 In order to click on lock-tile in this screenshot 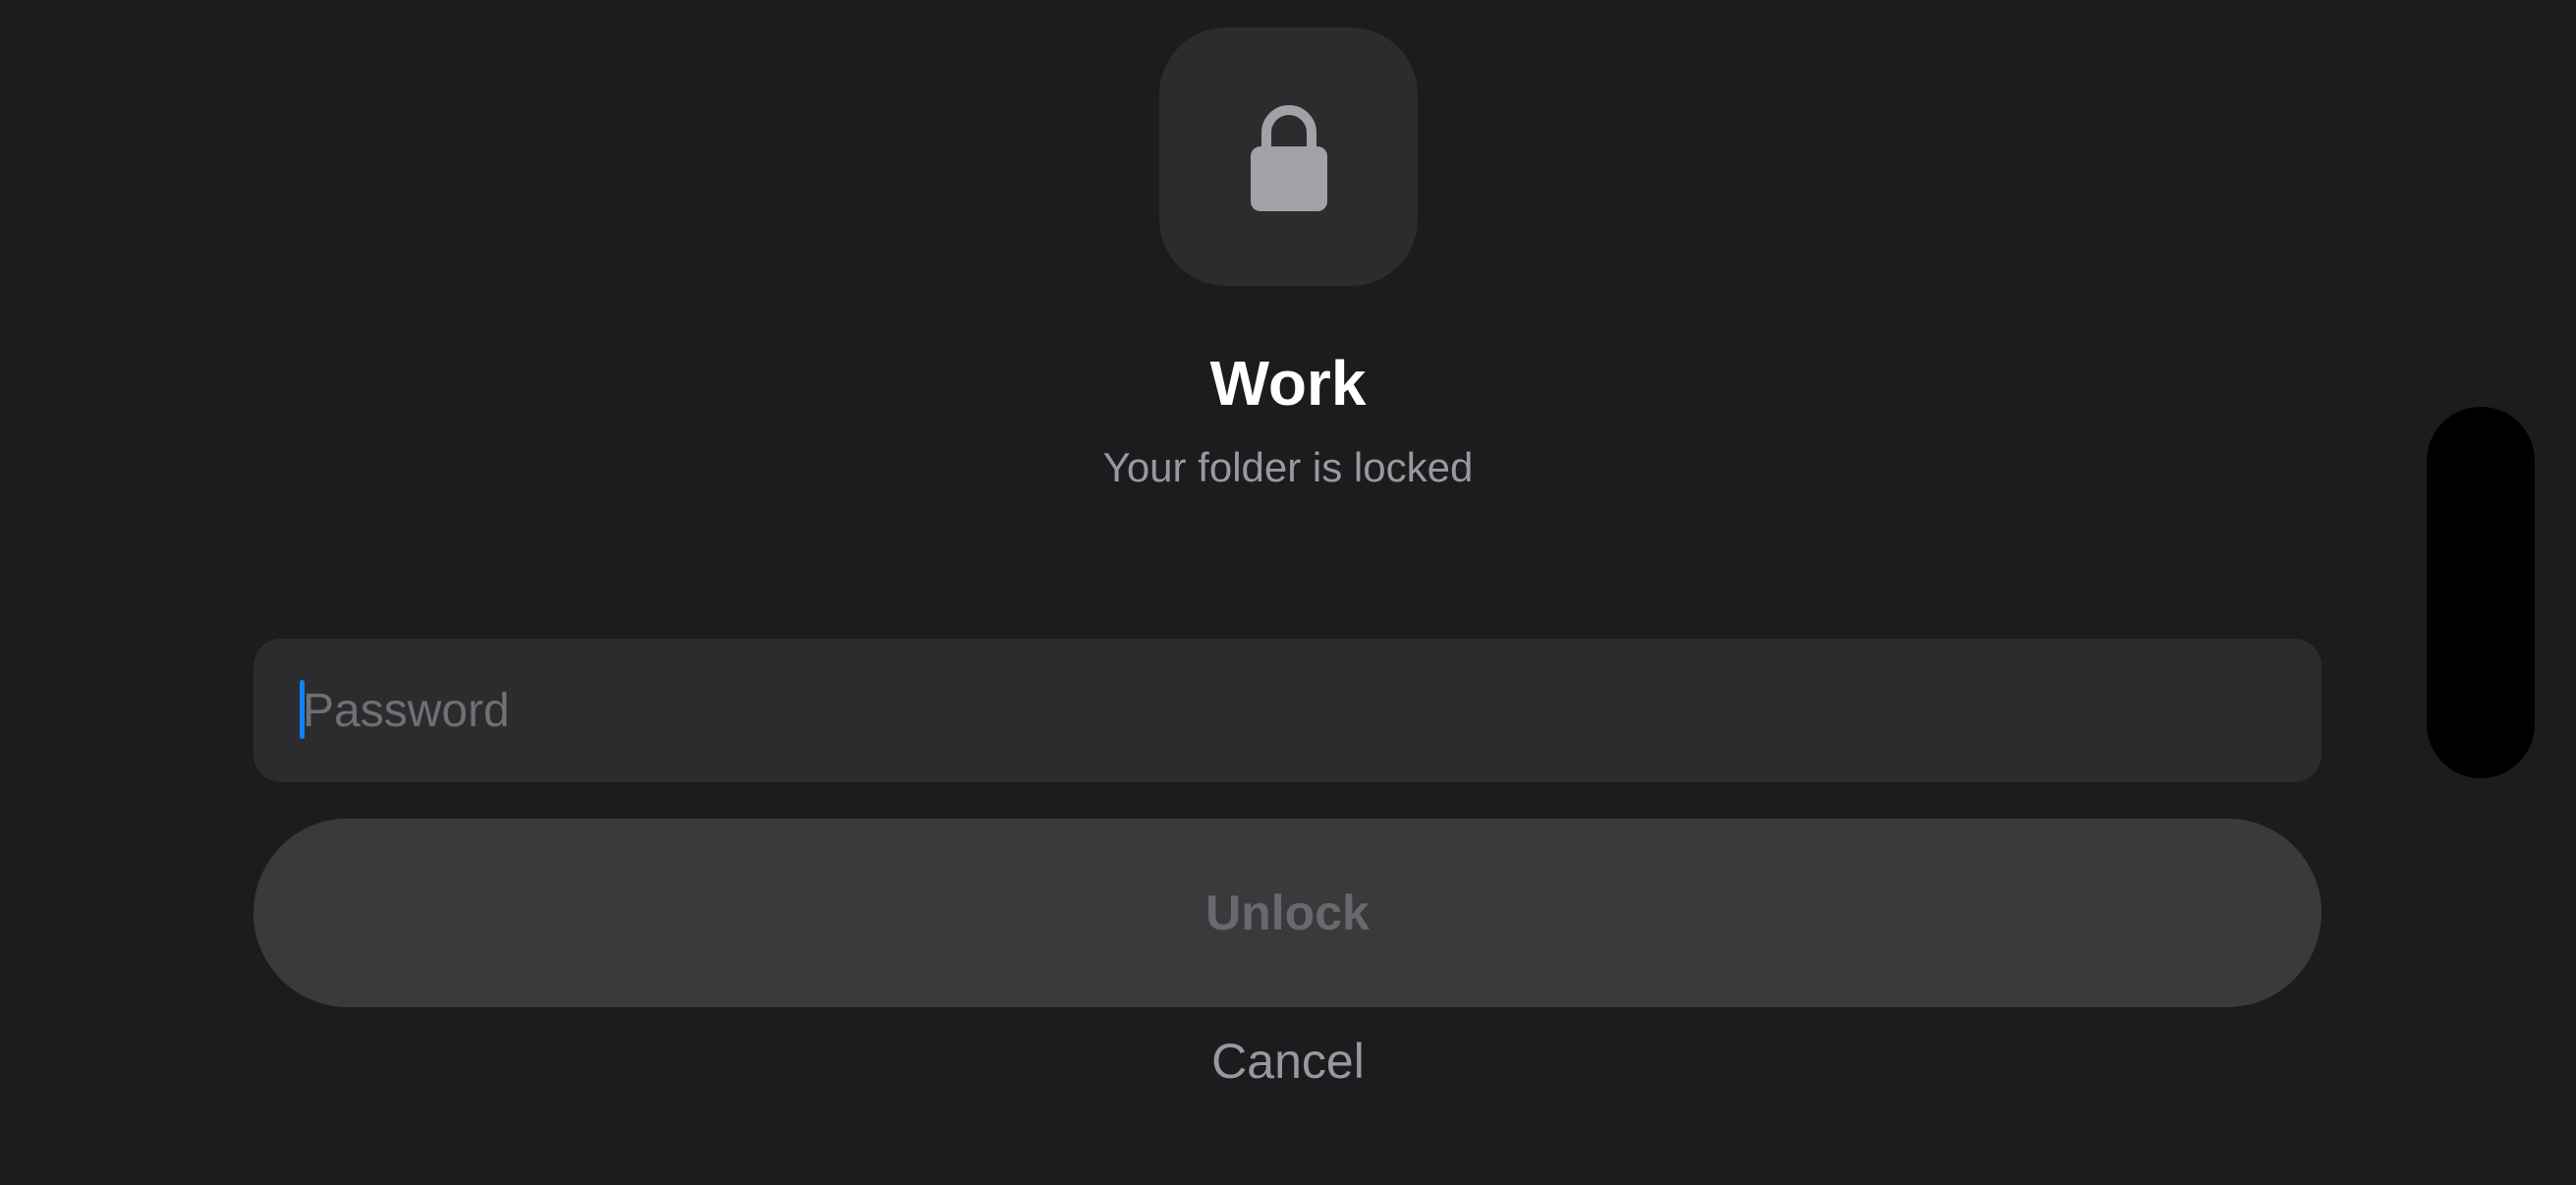, I will do `click(1288, 157)`.